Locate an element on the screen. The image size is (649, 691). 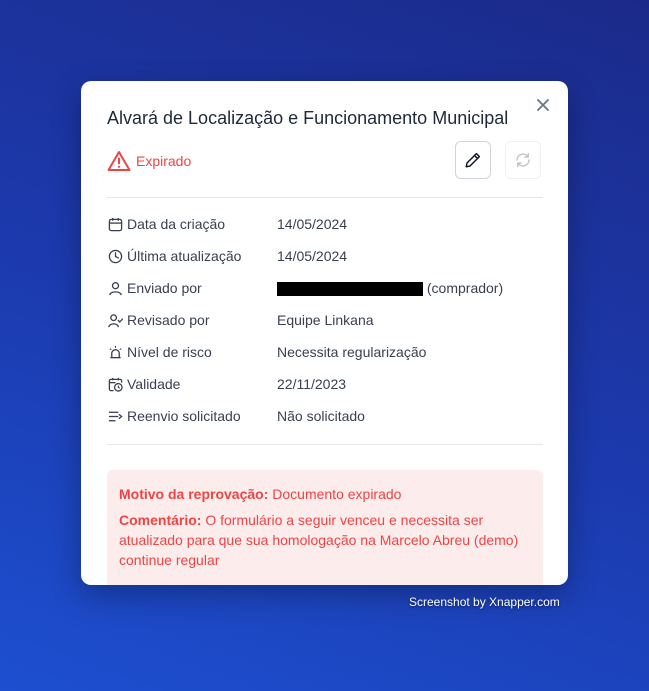
detail-value-sent-by: (comprador) is located at coordinates (390, 288).